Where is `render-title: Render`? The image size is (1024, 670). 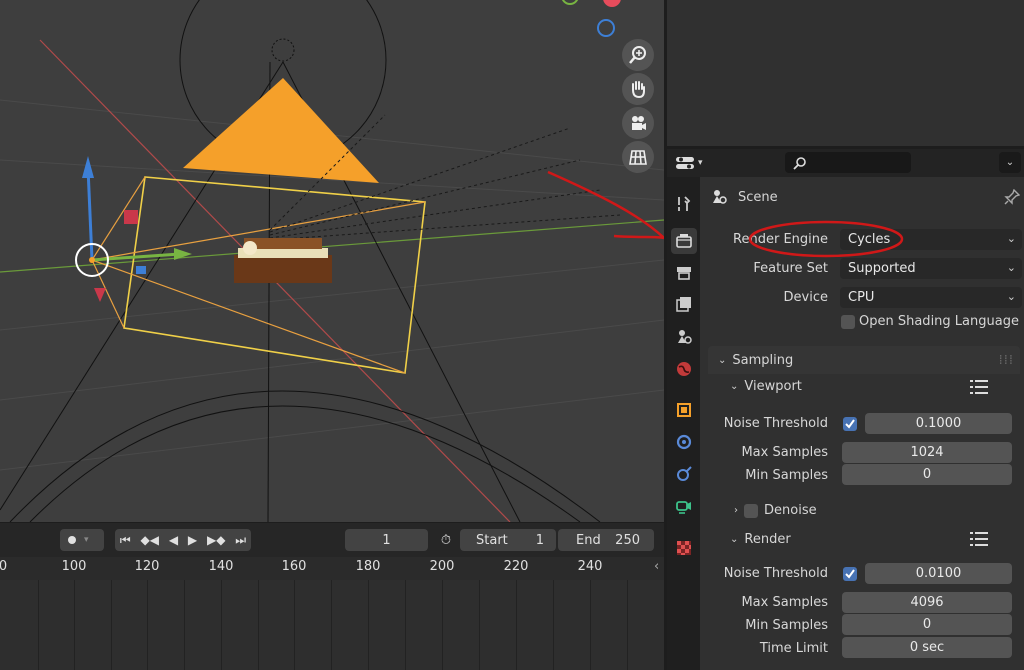
render-title: Render is located at coordinates (767, 539).